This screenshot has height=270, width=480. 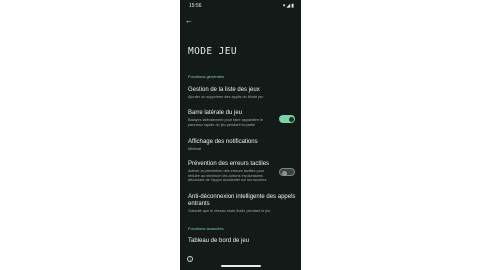 I want to click on notifications-title: Affichage des notifications, so click(x=223, y=142).